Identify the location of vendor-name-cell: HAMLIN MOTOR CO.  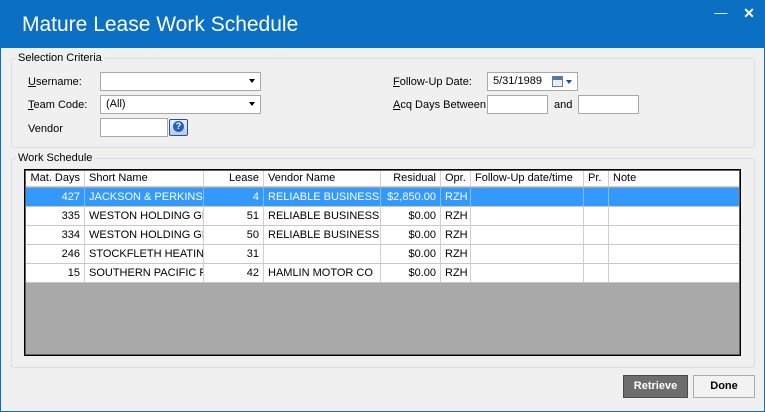
(322, 273).